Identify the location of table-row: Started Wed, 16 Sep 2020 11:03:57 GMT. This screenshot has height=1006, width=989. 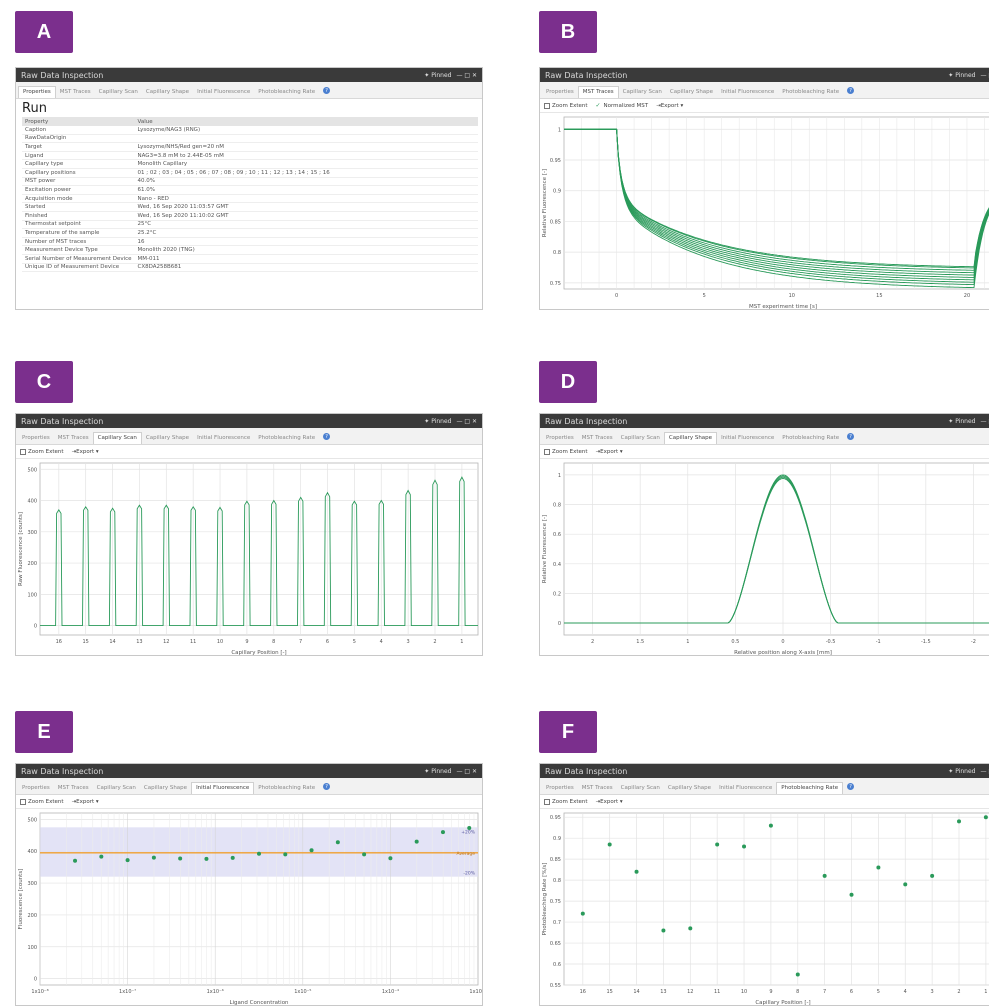
(250, 207).